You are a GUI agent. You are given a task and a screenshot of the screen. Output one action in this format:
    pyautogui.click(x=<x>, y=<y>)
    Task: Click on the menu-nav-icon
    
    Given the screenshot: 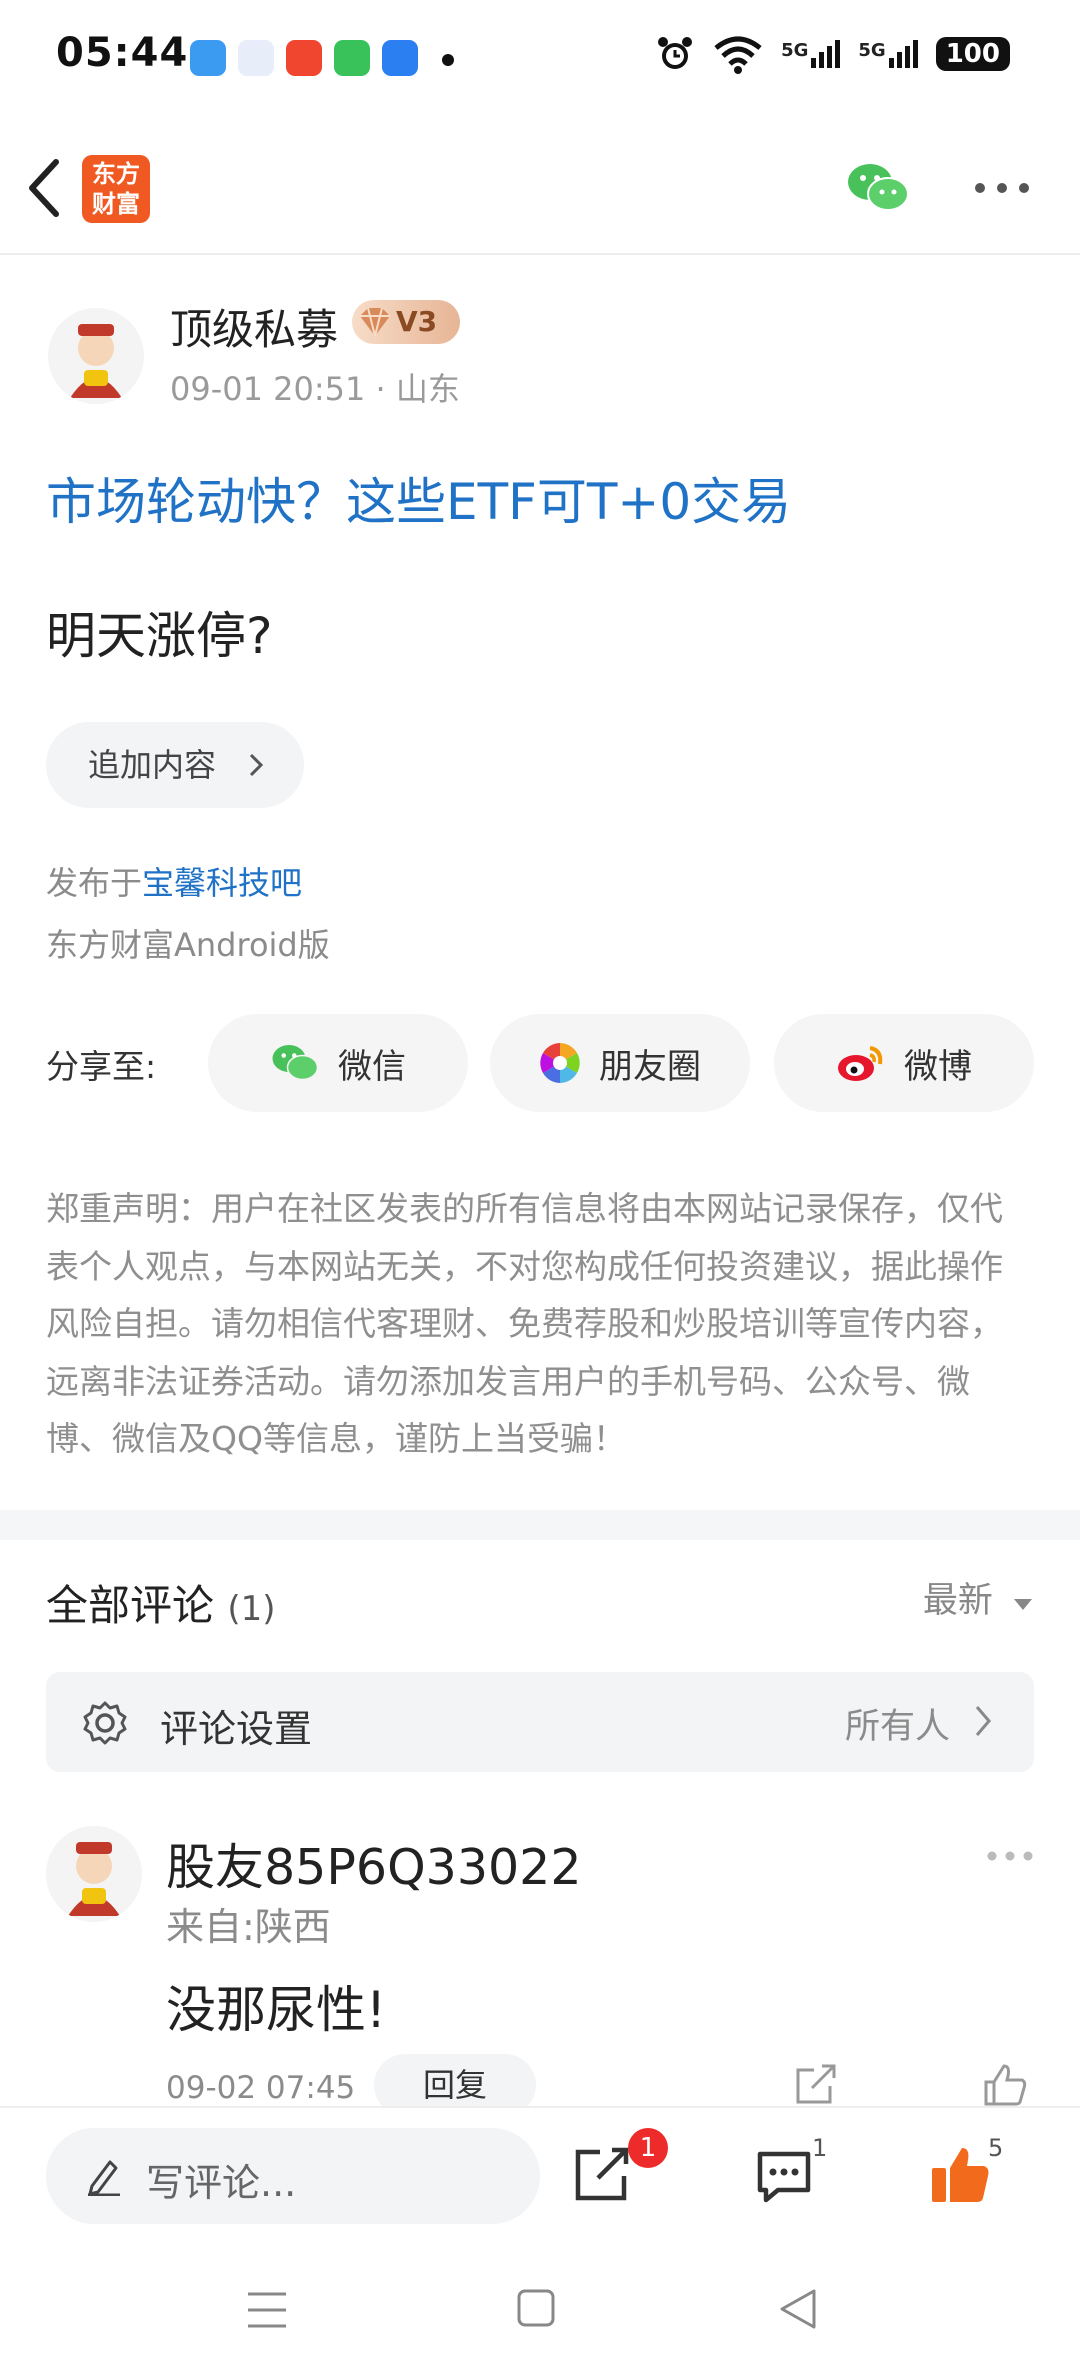 What is the action you would take?
    pyautogui.click(x=267, y=2310)
    